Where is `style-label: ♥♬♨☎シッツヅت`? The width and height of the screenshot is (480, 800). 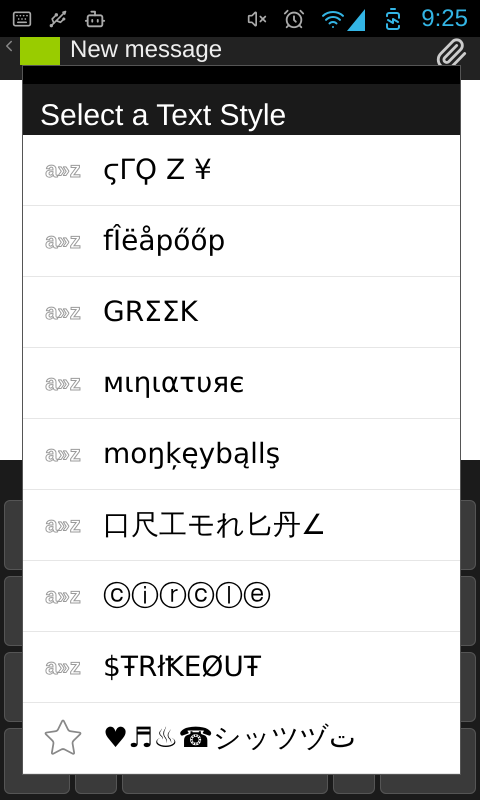 style-label: ♥♬♨☎シッツヅت is located at coordinates (229, 738).